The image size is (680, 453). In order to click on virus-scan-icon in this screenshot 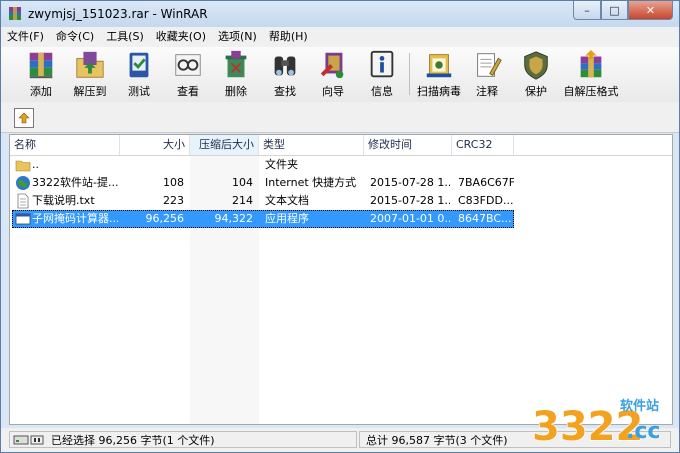, I will do `click(439, 66)`.